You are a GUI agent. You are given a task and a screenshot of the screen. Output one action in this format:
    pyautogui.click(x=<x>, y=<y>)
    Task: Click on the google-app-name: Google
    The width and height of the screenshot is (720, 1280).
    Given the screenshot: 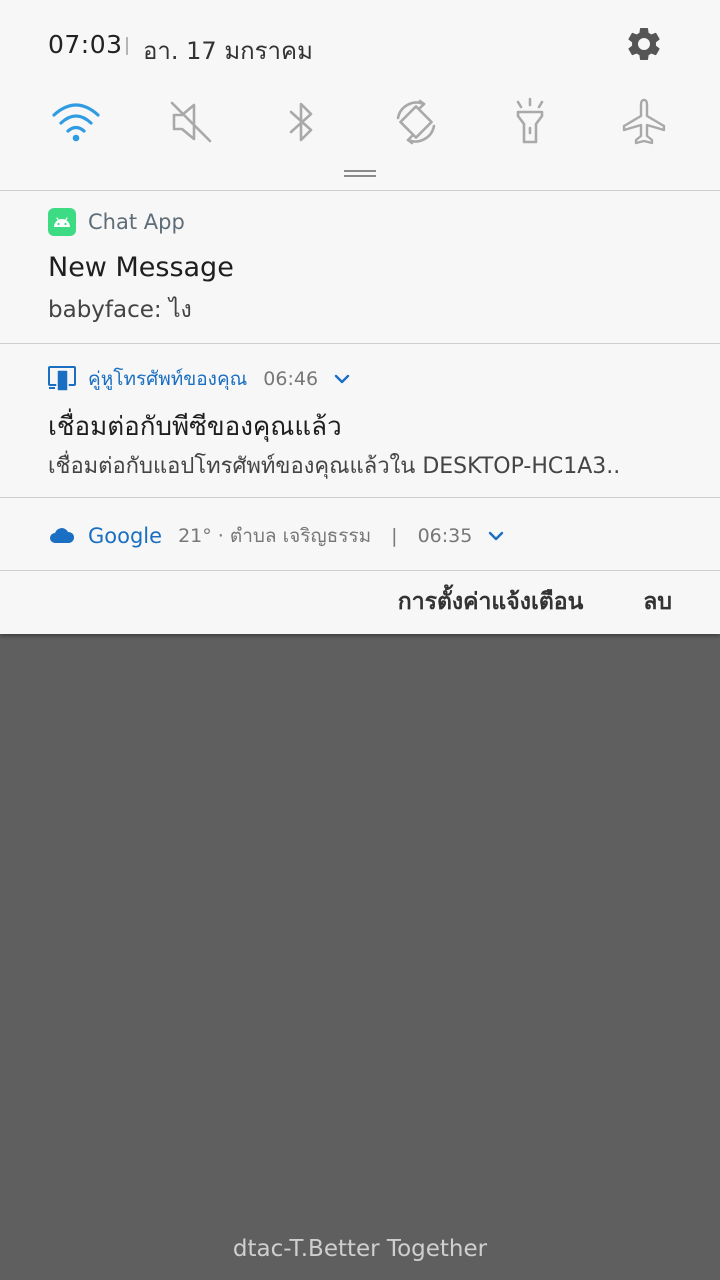 What is the action you would take?
    pyautogui.click(x=125, y=536)
    